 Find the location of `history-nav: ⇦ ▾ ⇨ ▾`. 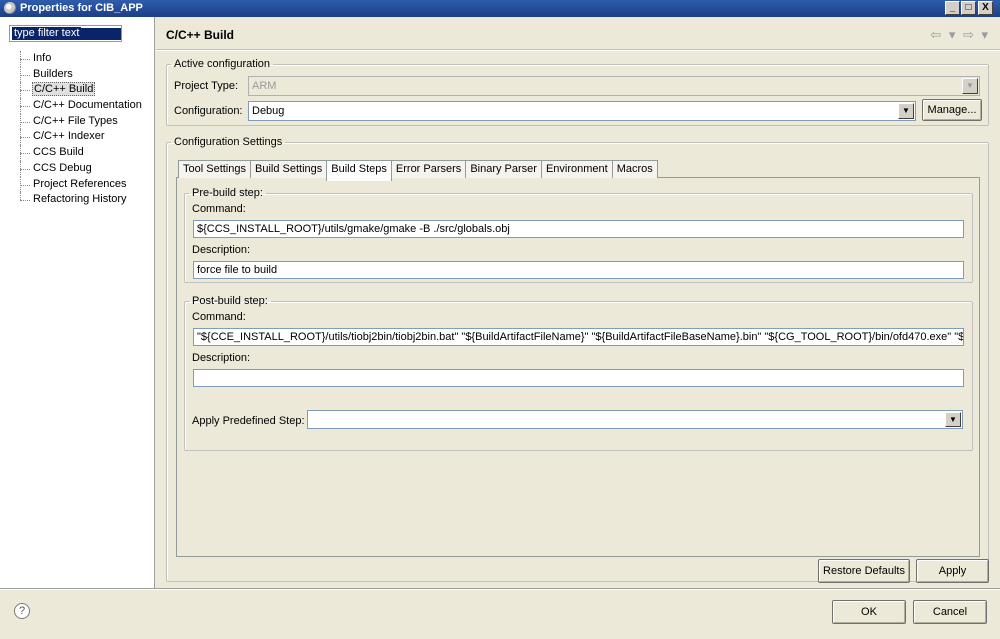

history-nav: ⇦ ▾ ⇨ ▾ is located at coordinates (960, 35).